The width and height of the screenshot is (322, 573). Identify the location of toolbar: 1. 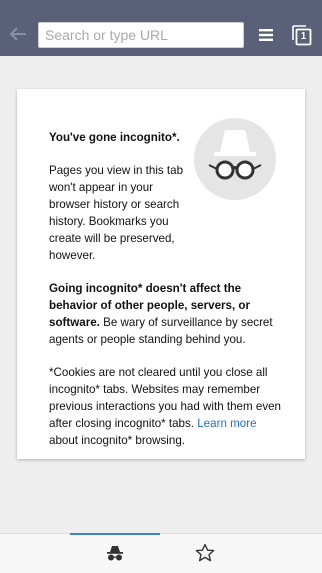
(161, 28).